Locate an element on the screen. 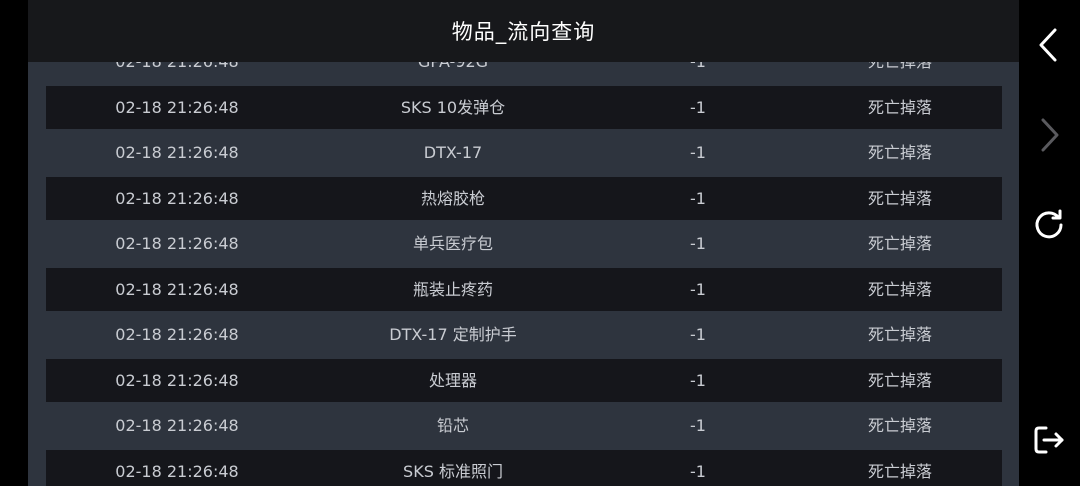 This screenshot has height=486, width=1080. table-row: 02-18 21:26:48 瓶装止疼药 -1 死亡掉落 is located at coordinates (524, 289).